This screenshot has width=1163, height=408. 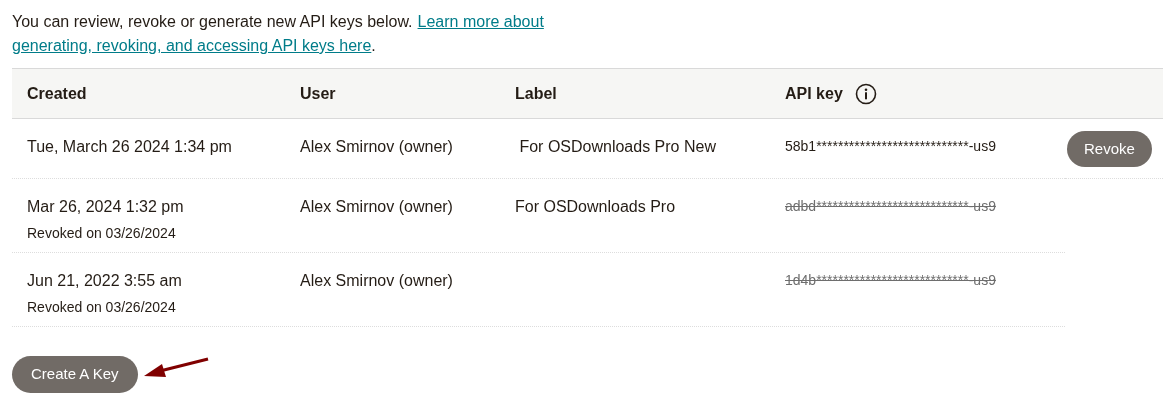 I want to click on column-header: User, so click(x=318, y=93).